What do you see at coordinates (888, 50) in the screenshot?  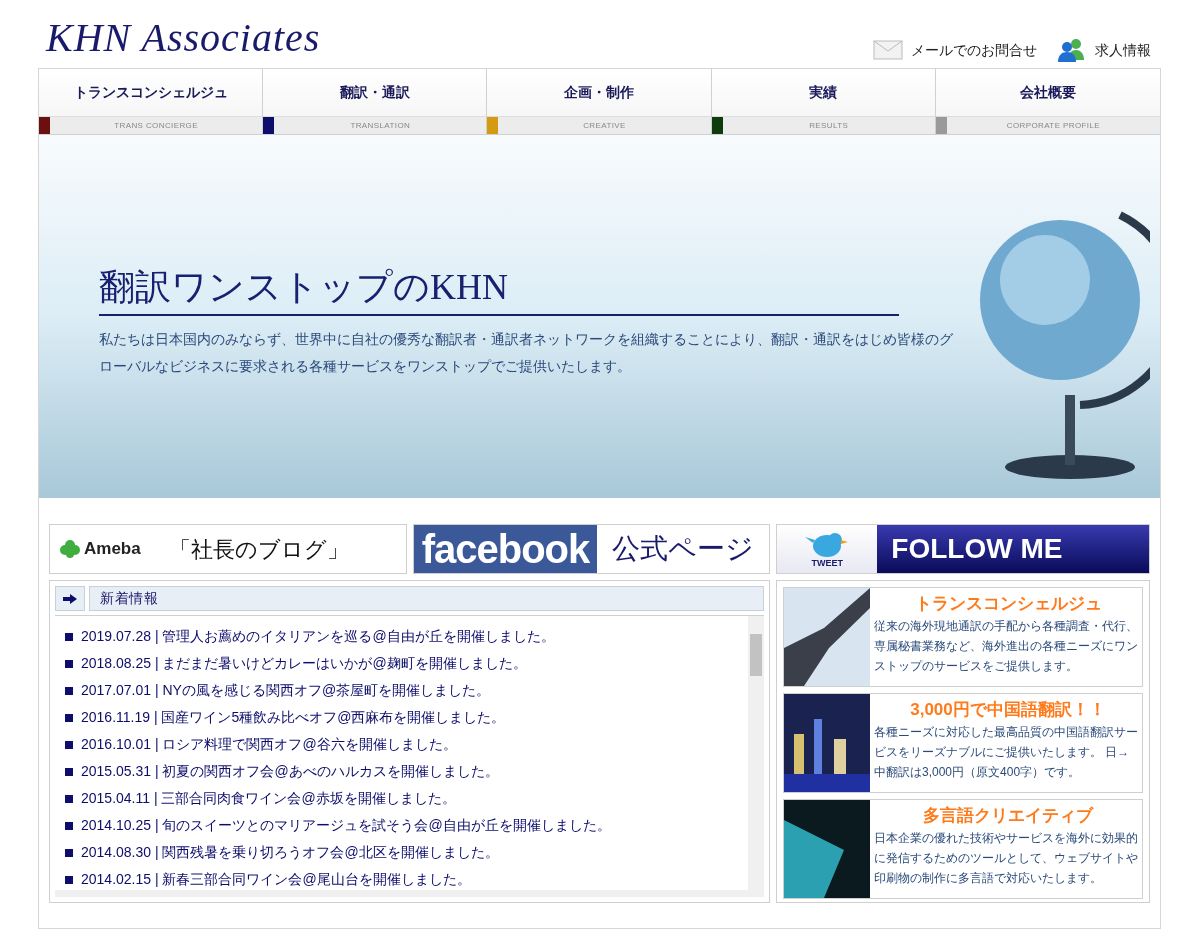 I see `envelope-icon` at bounding box center [888, 50].